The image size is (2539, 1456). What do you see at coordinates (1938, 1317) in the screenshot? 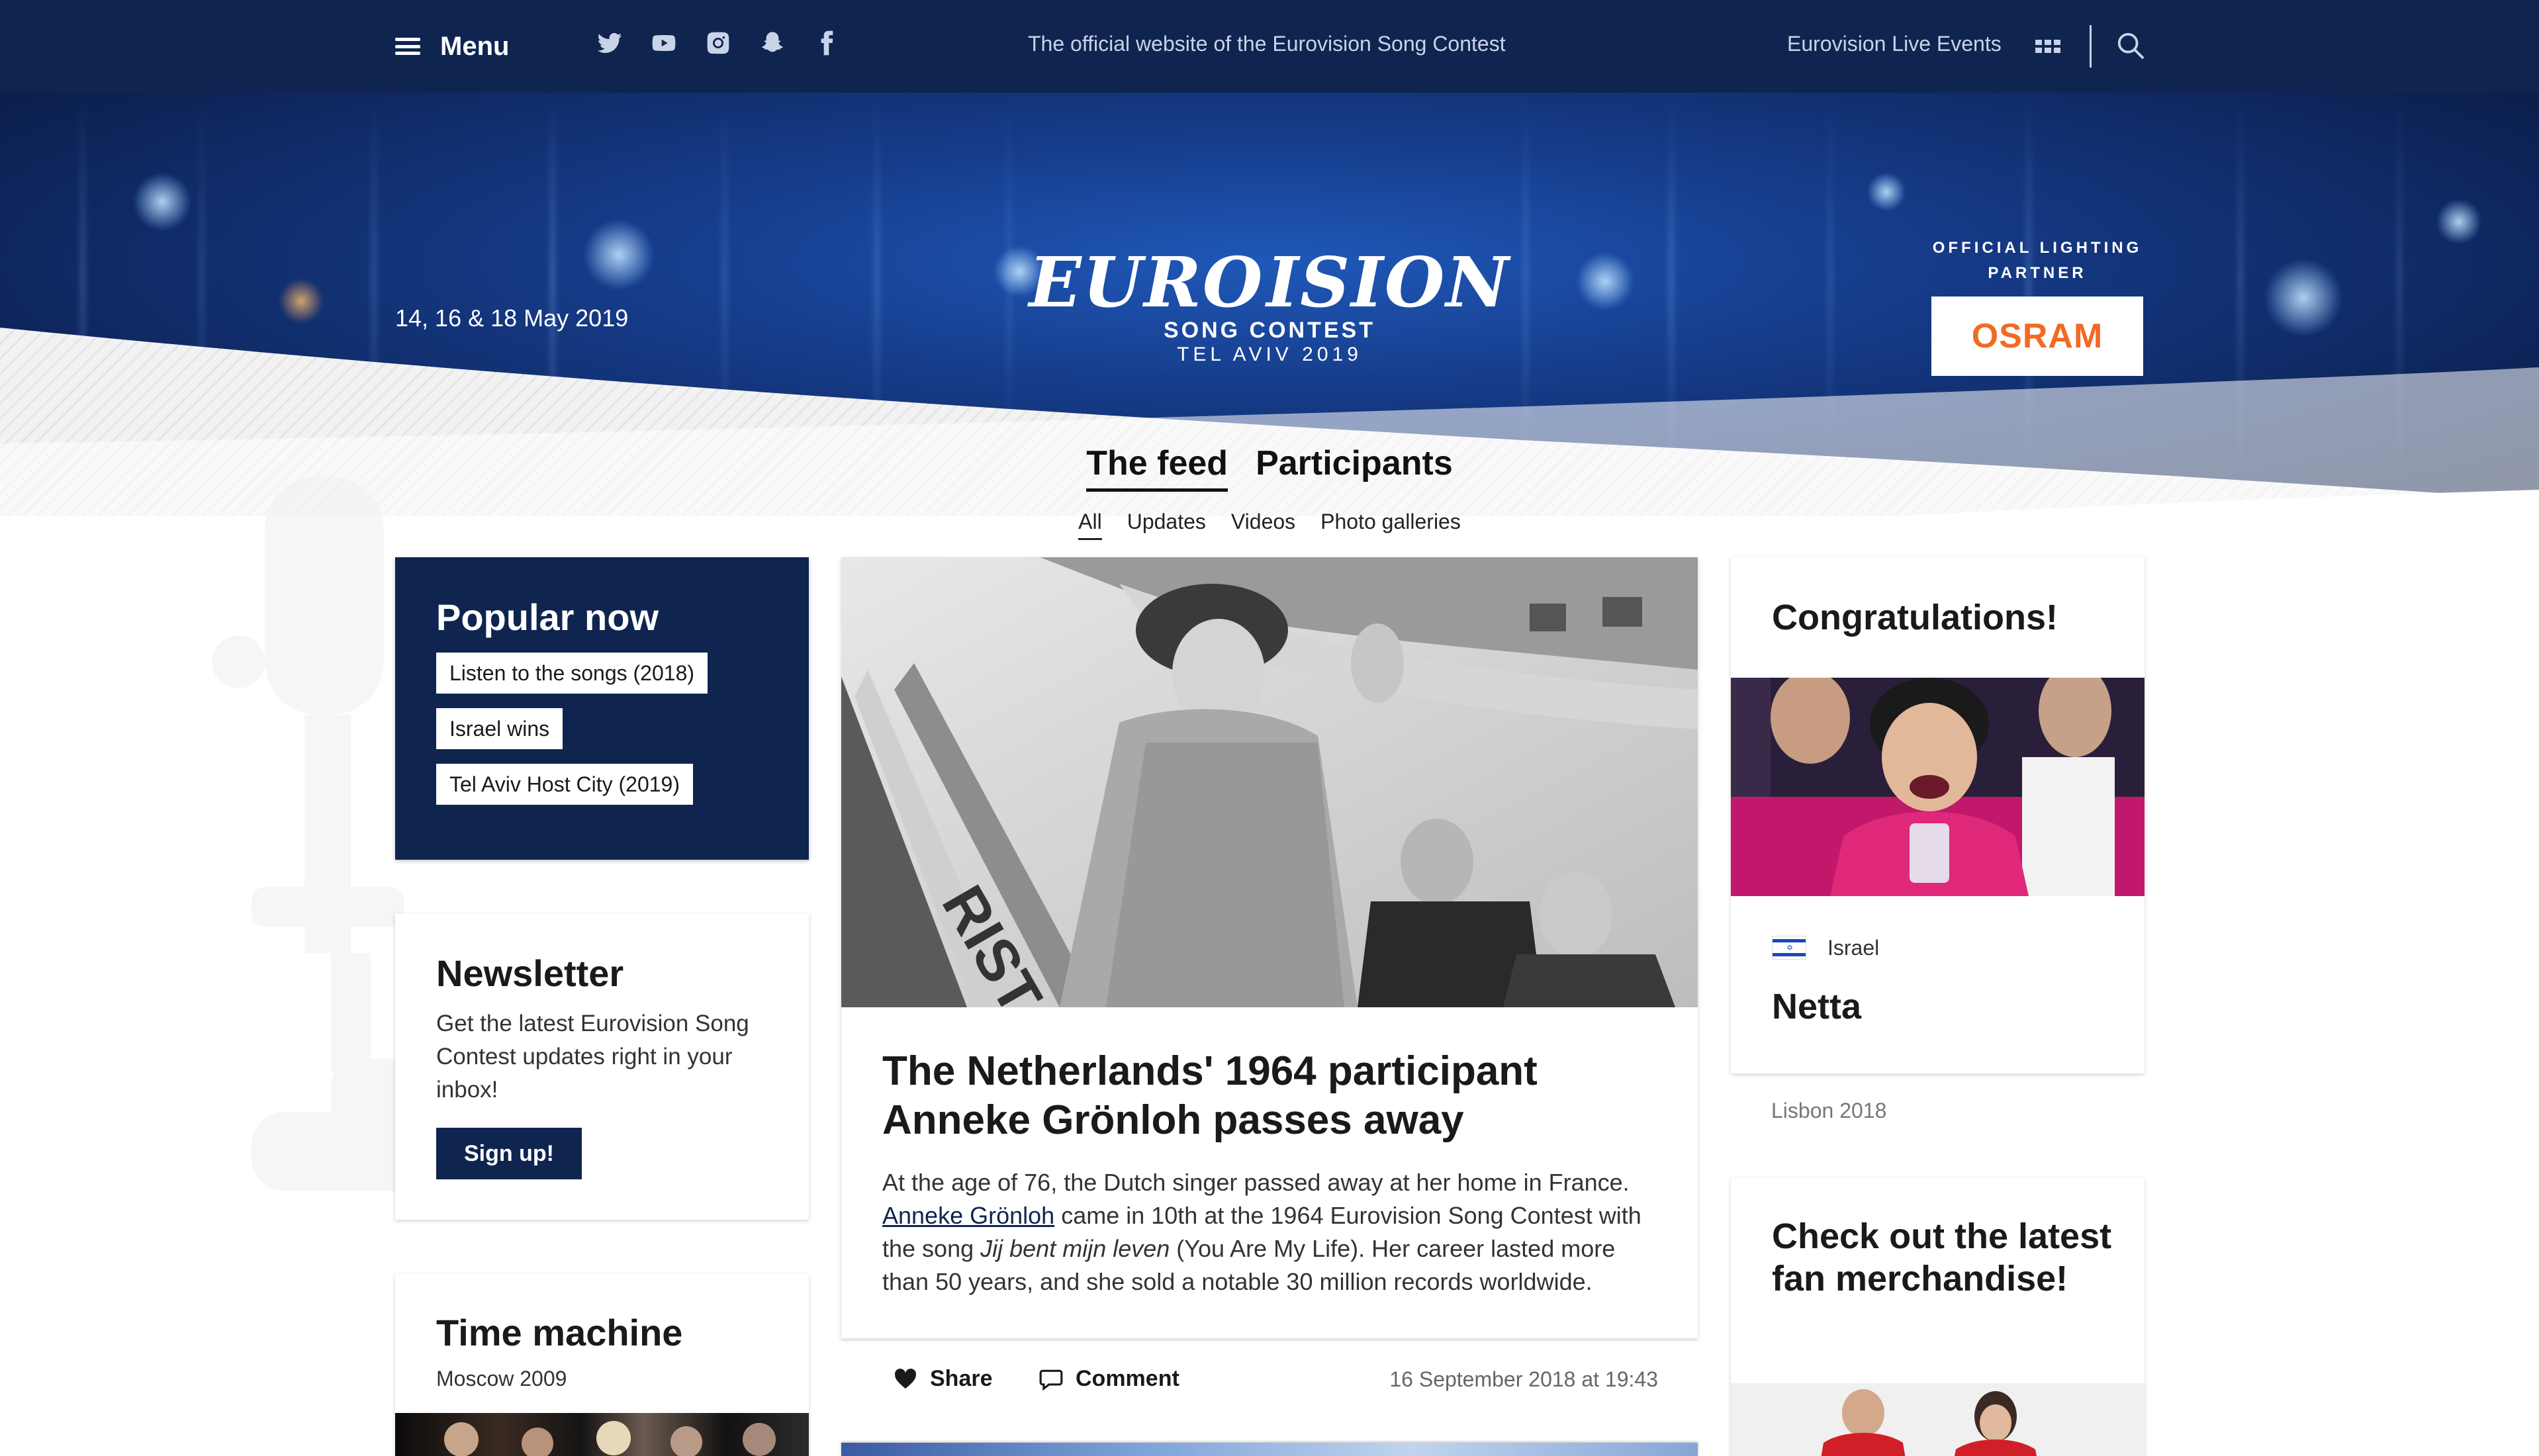
I see `merchandise-card: Check out the latest fan merchandise!` at bounding box center [1938, 1317].